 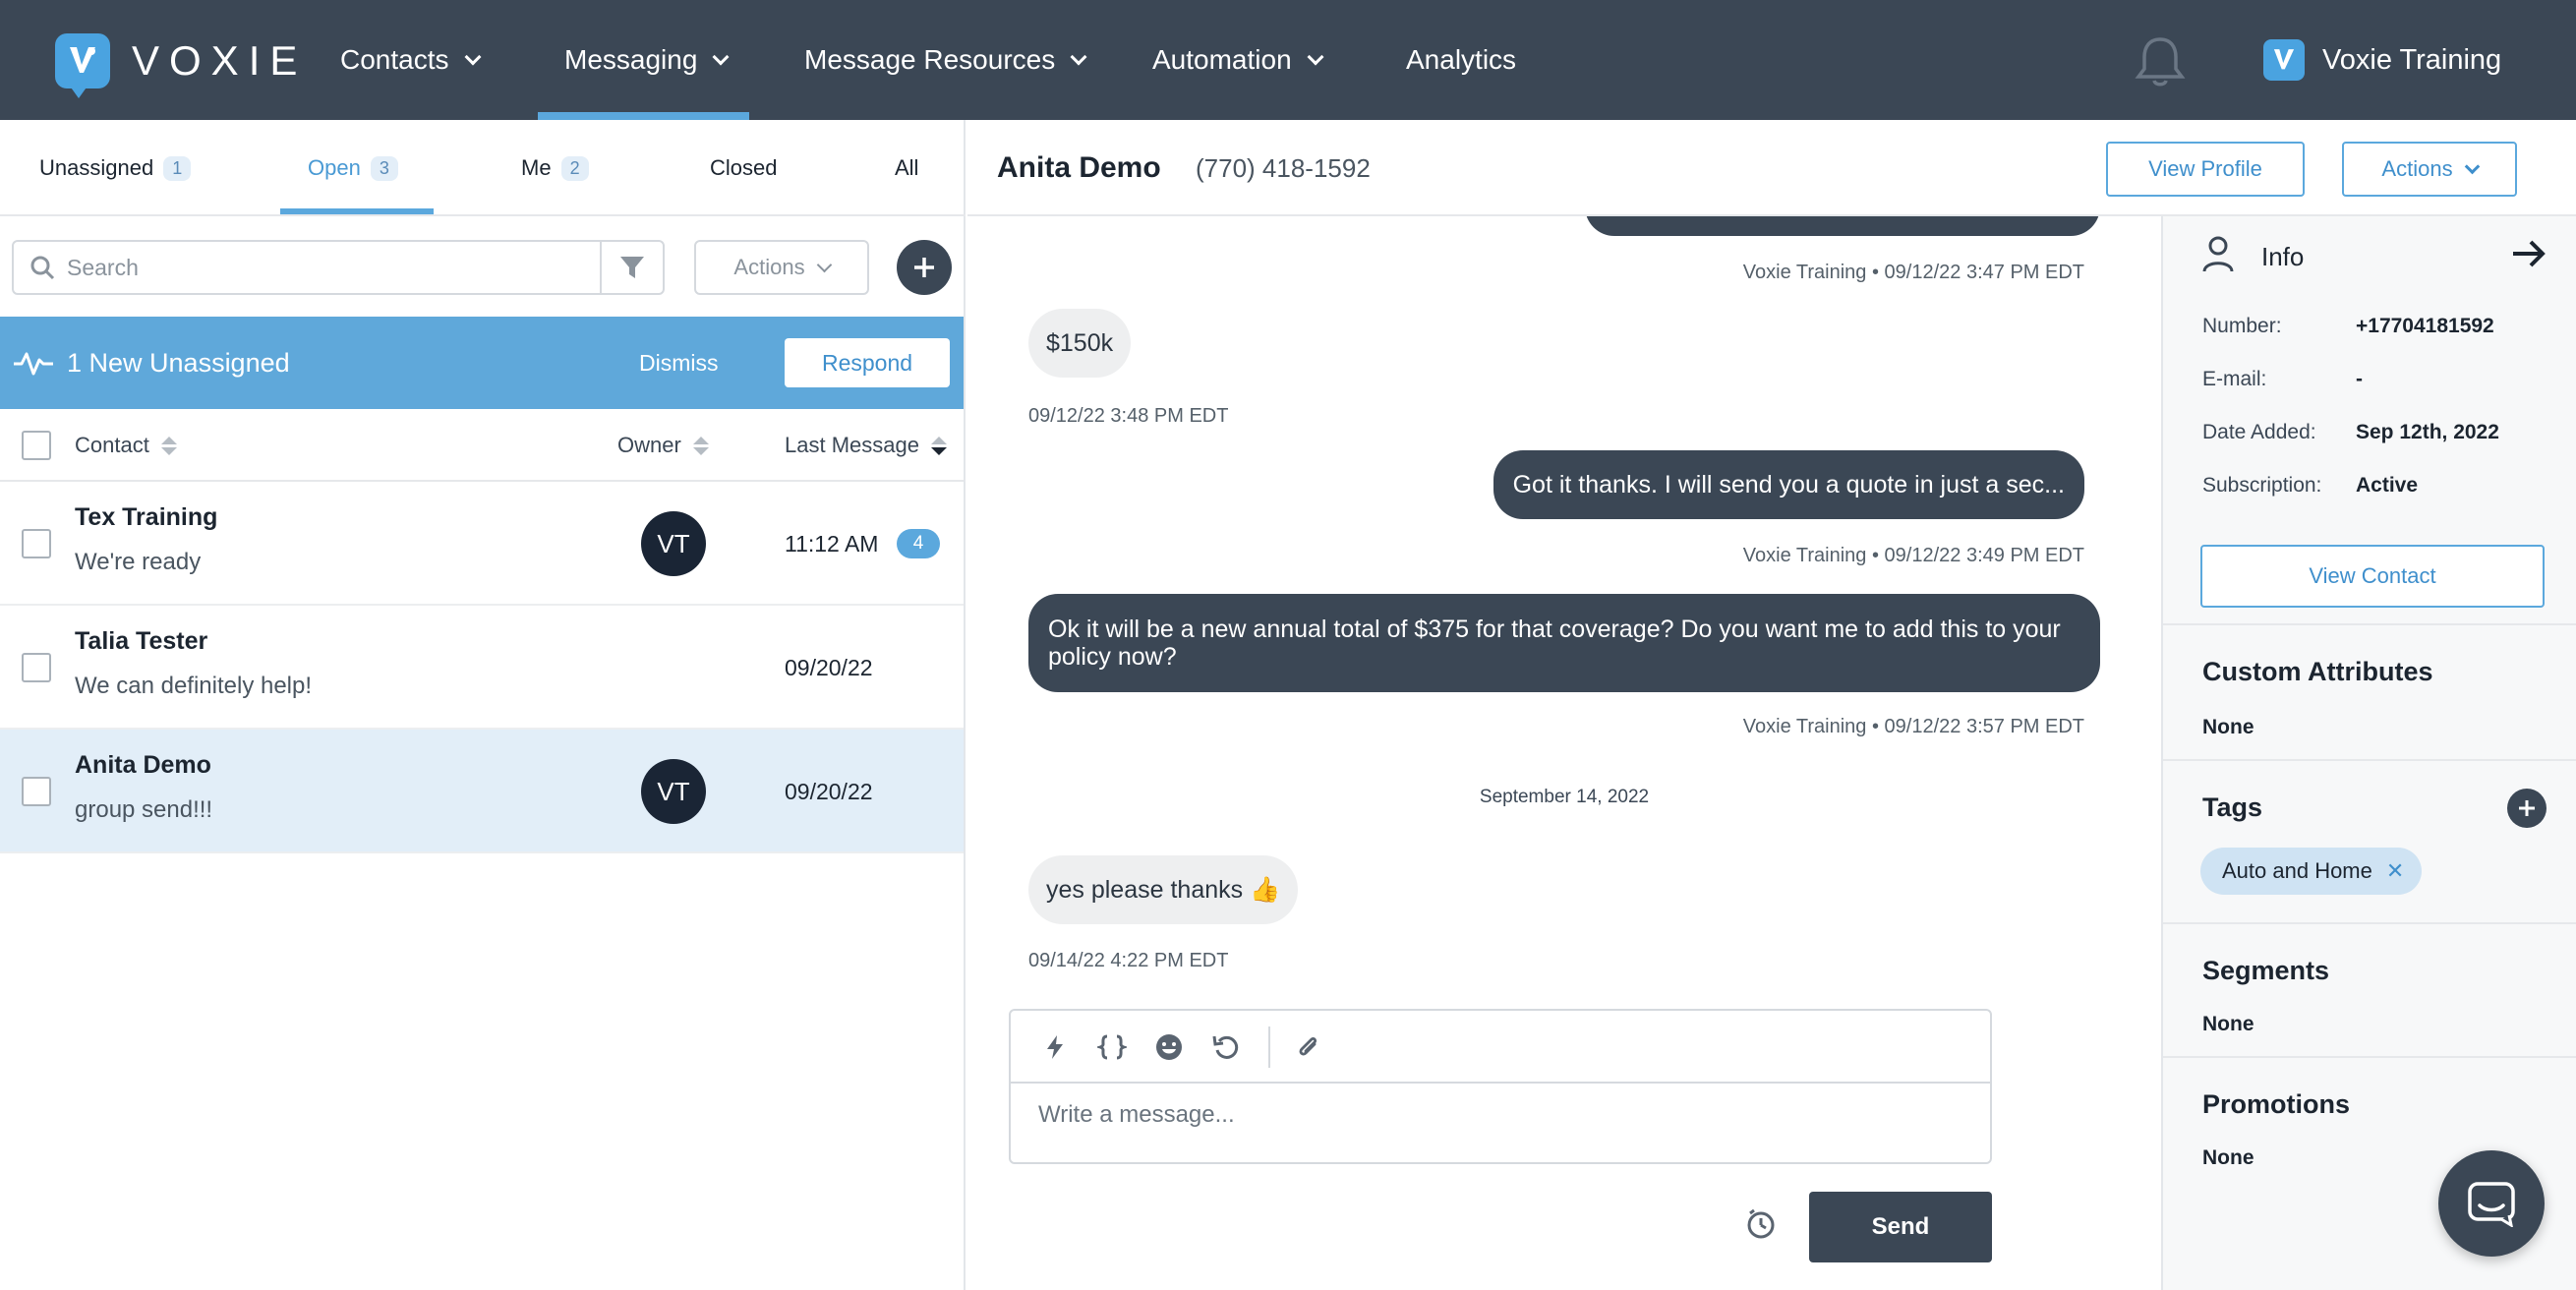 What do you see at coordinates (483, 168) in the screenshot?
I see `inbox-tabs: Unassigned 1 Open 3 Me 2 Closed All` at bounding box center [483, 168].